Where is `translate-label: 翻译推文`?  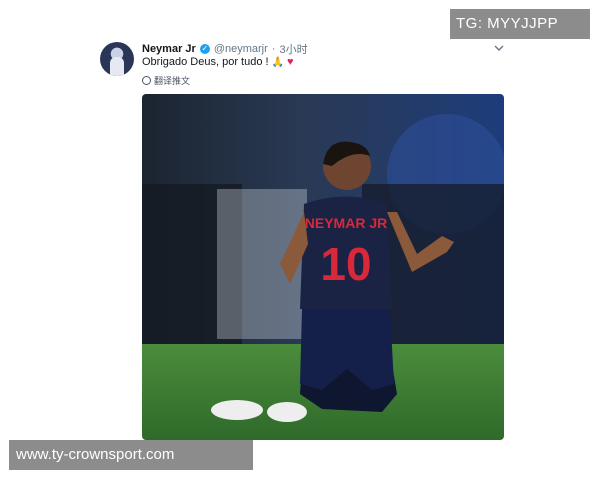
translate-label: 翻译推文 is located at coordinates (172, 81).